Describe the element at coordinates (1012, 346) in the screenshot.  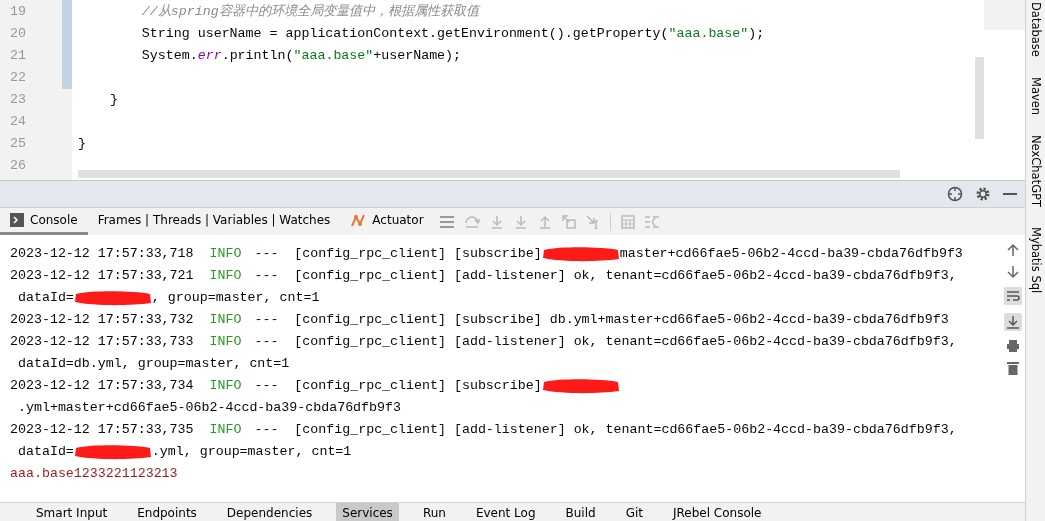
I see `print-icon` at that location.